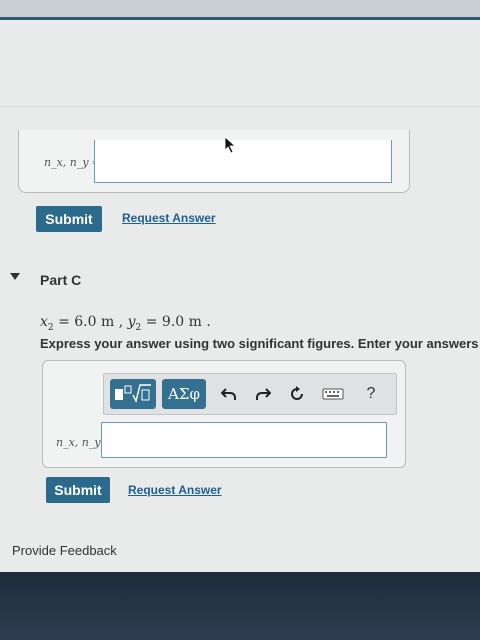 The image size is (480, 640). I want to click on redo-button, so click(263, 394).